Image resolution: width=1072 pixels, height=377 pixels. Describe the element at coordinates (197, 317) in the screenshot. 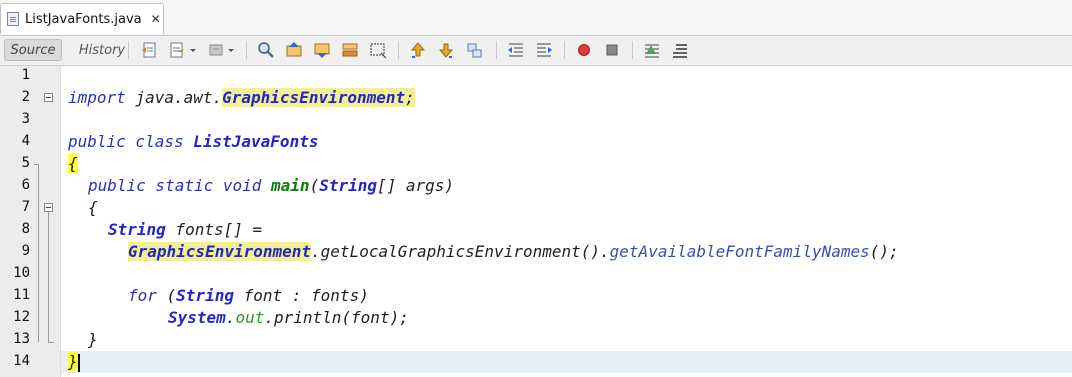

I see `class-reference: System` at that location.